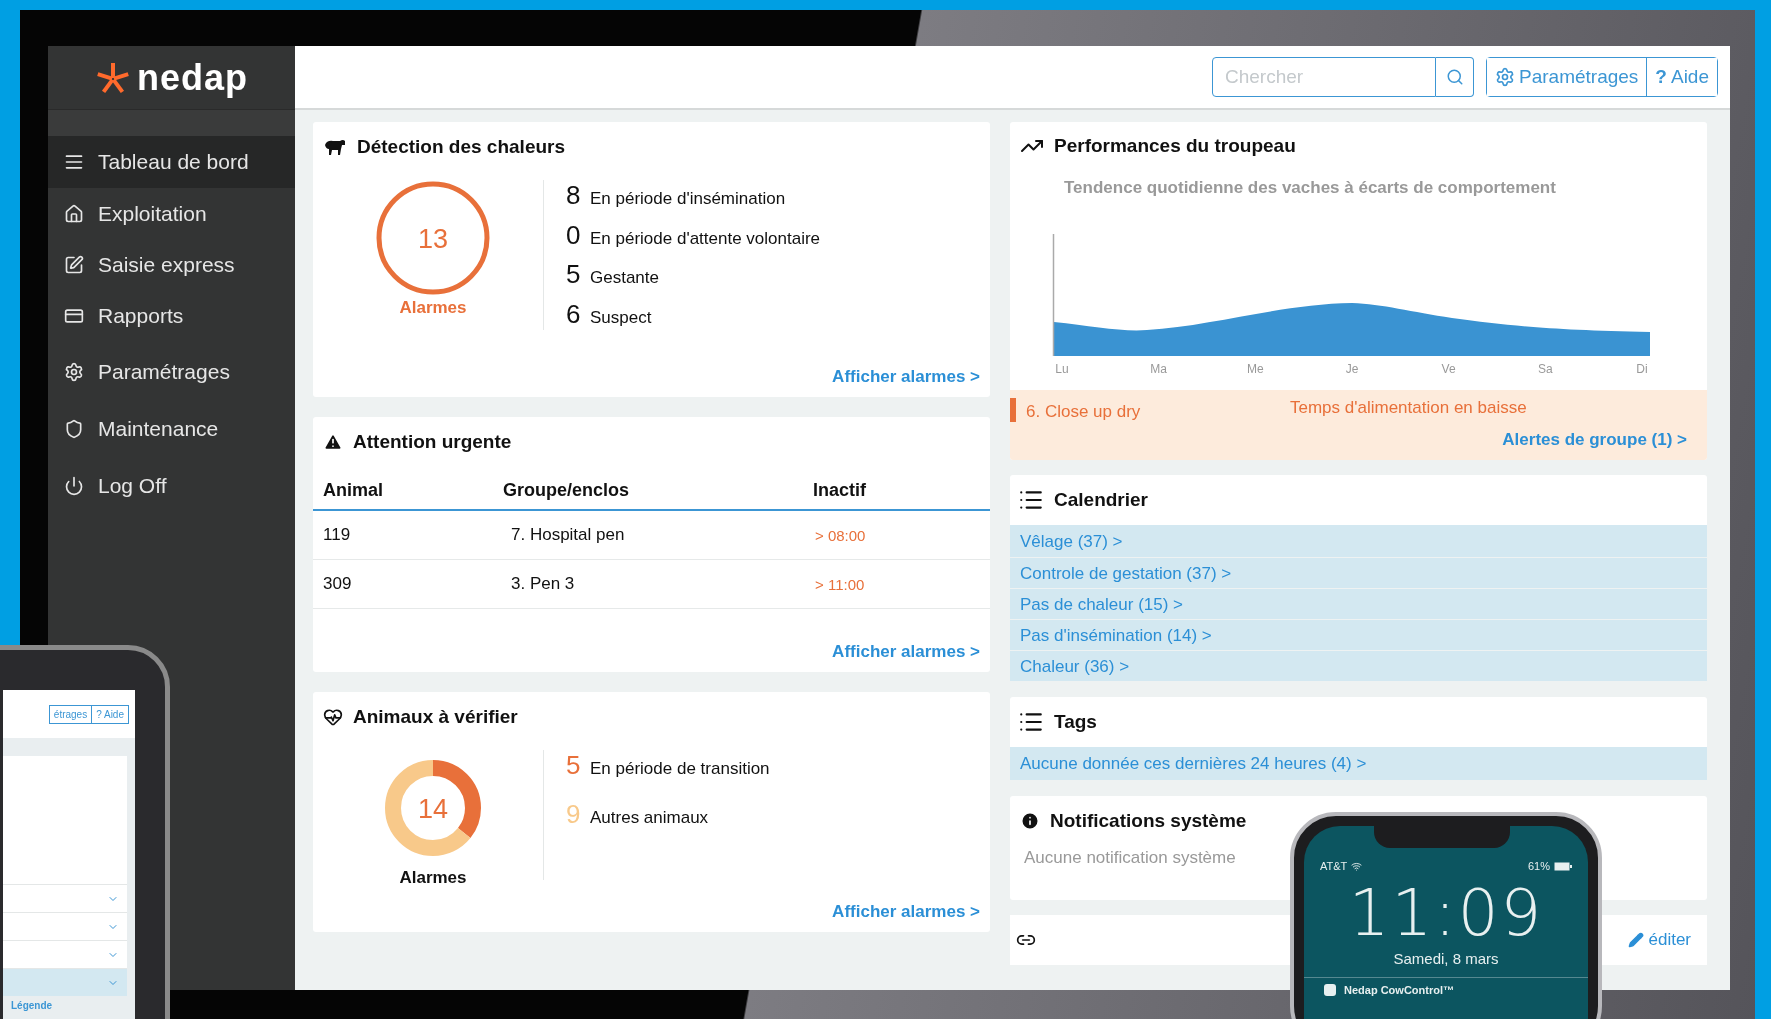 The height and width of the screenshot is (1019, 1771). Describe the element at coordinates (574, 235) in the screenshot. I see `stat-count: 0` at that location.